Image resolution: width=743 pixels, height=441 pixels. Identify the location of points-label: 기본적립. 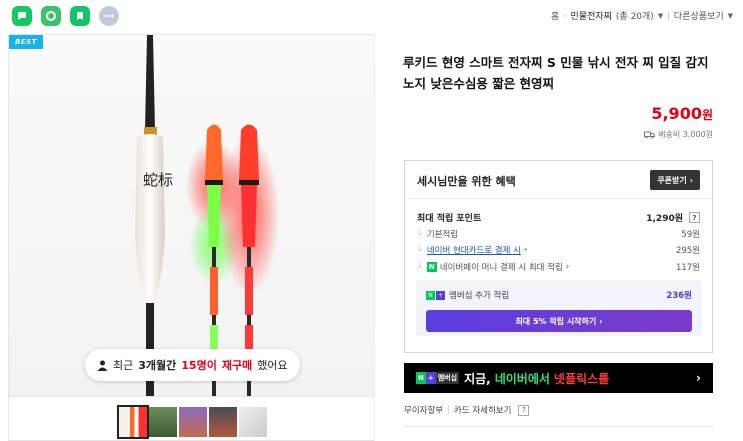
(437, 234).